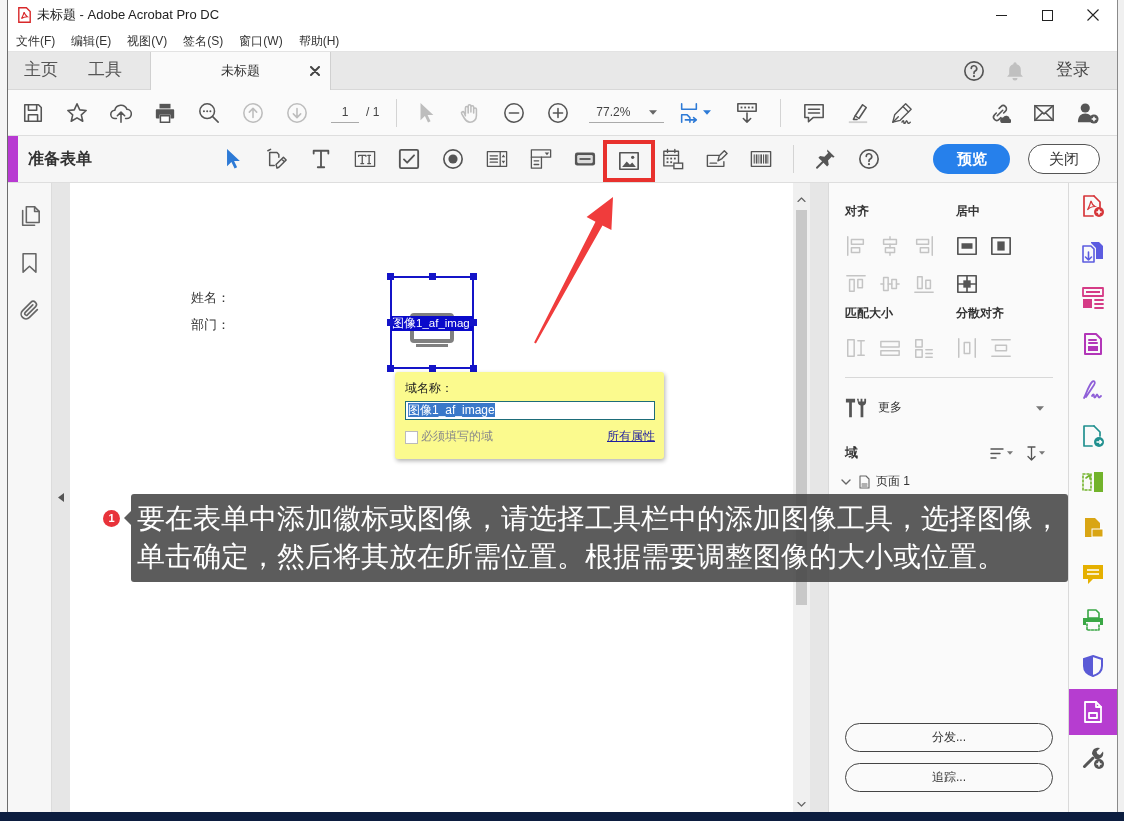 The image size is (1124, 821). Describe the element at coordinates (747, 112) in the screenshot. I see `scroll-mode-icon` at that location.